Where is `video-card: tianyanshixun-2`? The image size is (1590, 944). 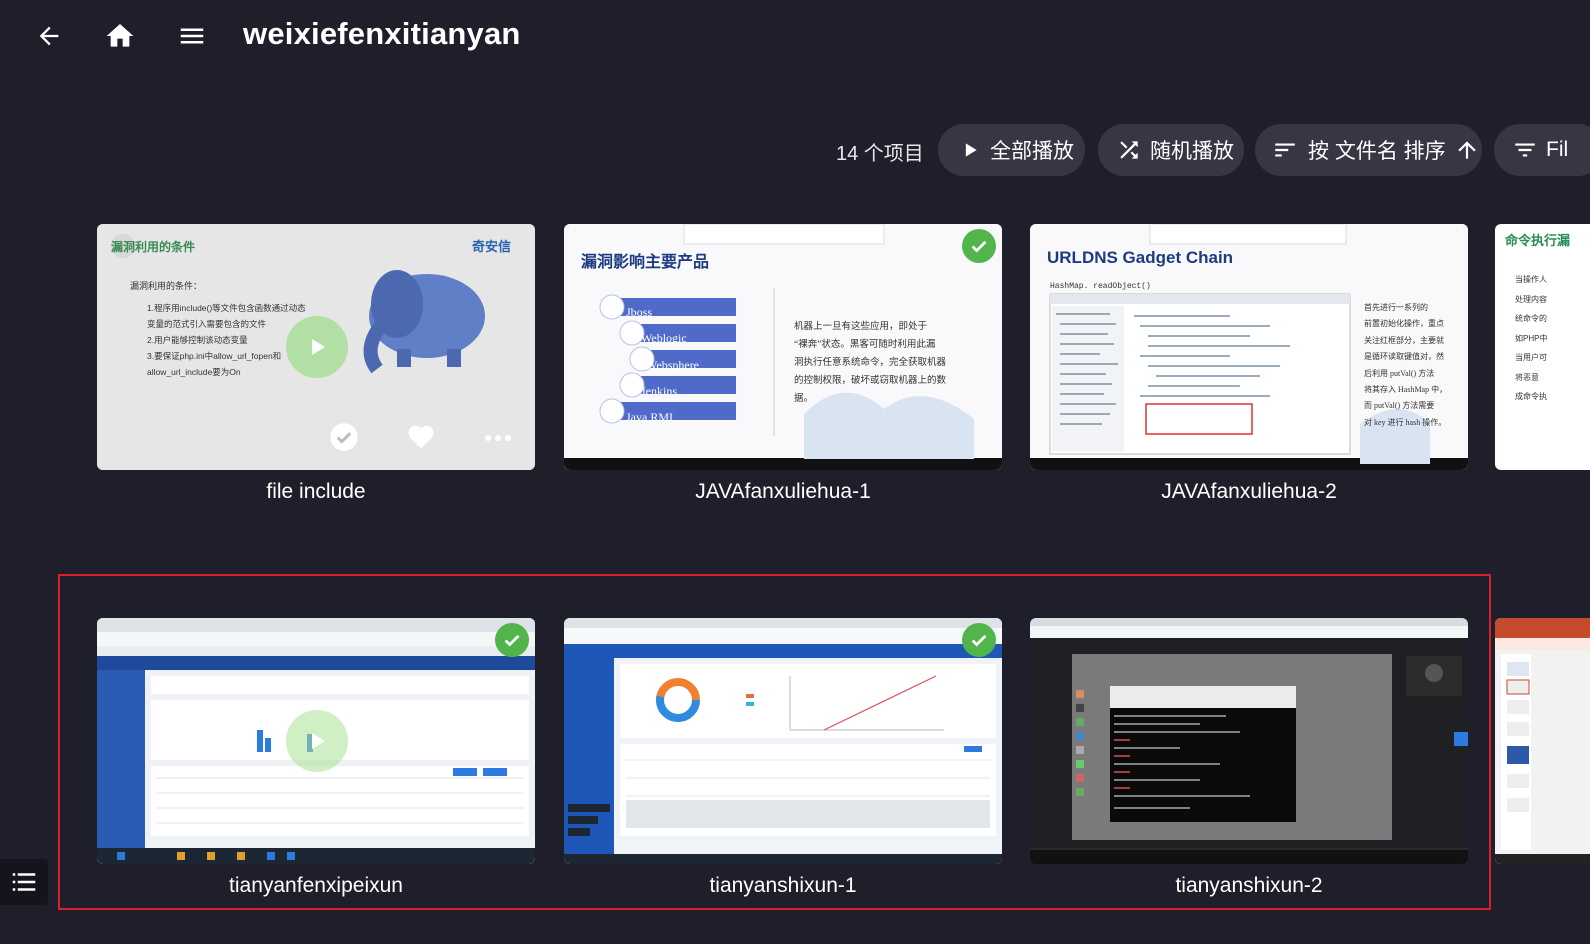
video-card: tianyanshixun-2 is located at coordinates (1249, 763).